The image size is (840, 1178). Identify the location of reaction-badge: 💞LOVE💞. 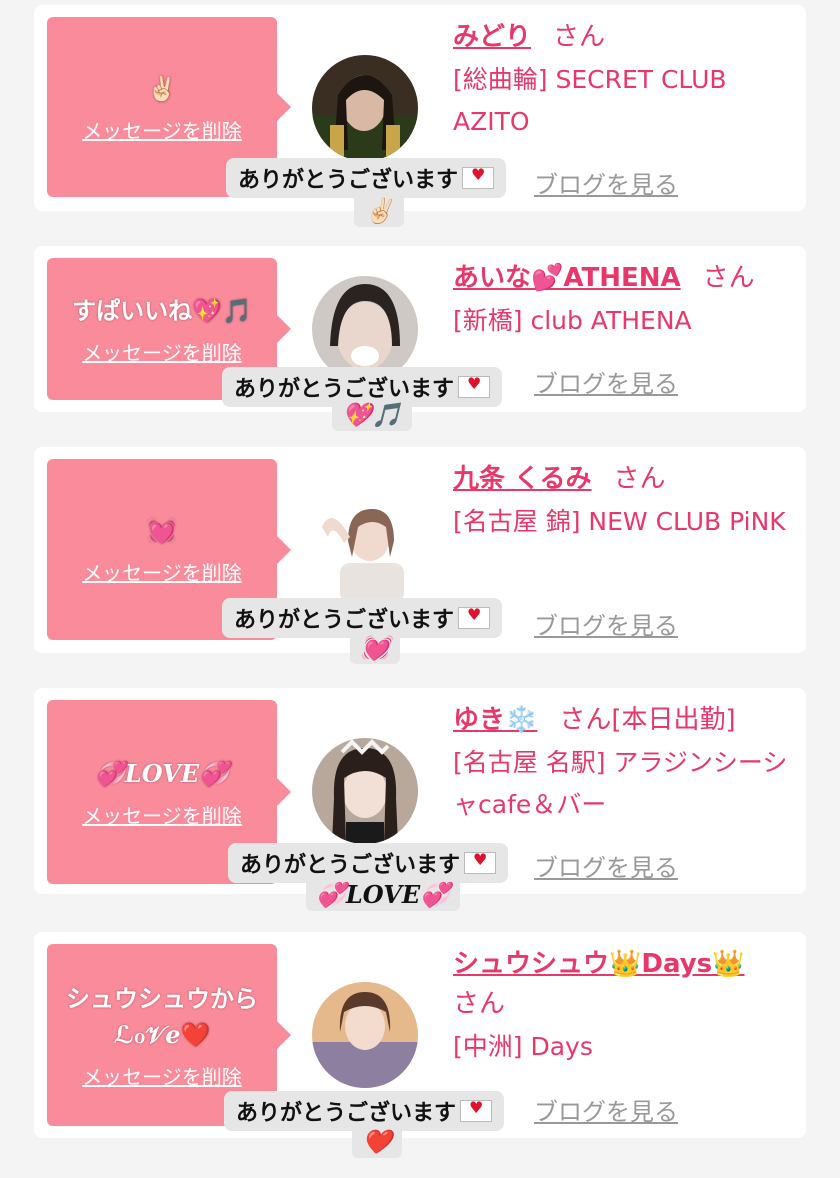
(383, 894).